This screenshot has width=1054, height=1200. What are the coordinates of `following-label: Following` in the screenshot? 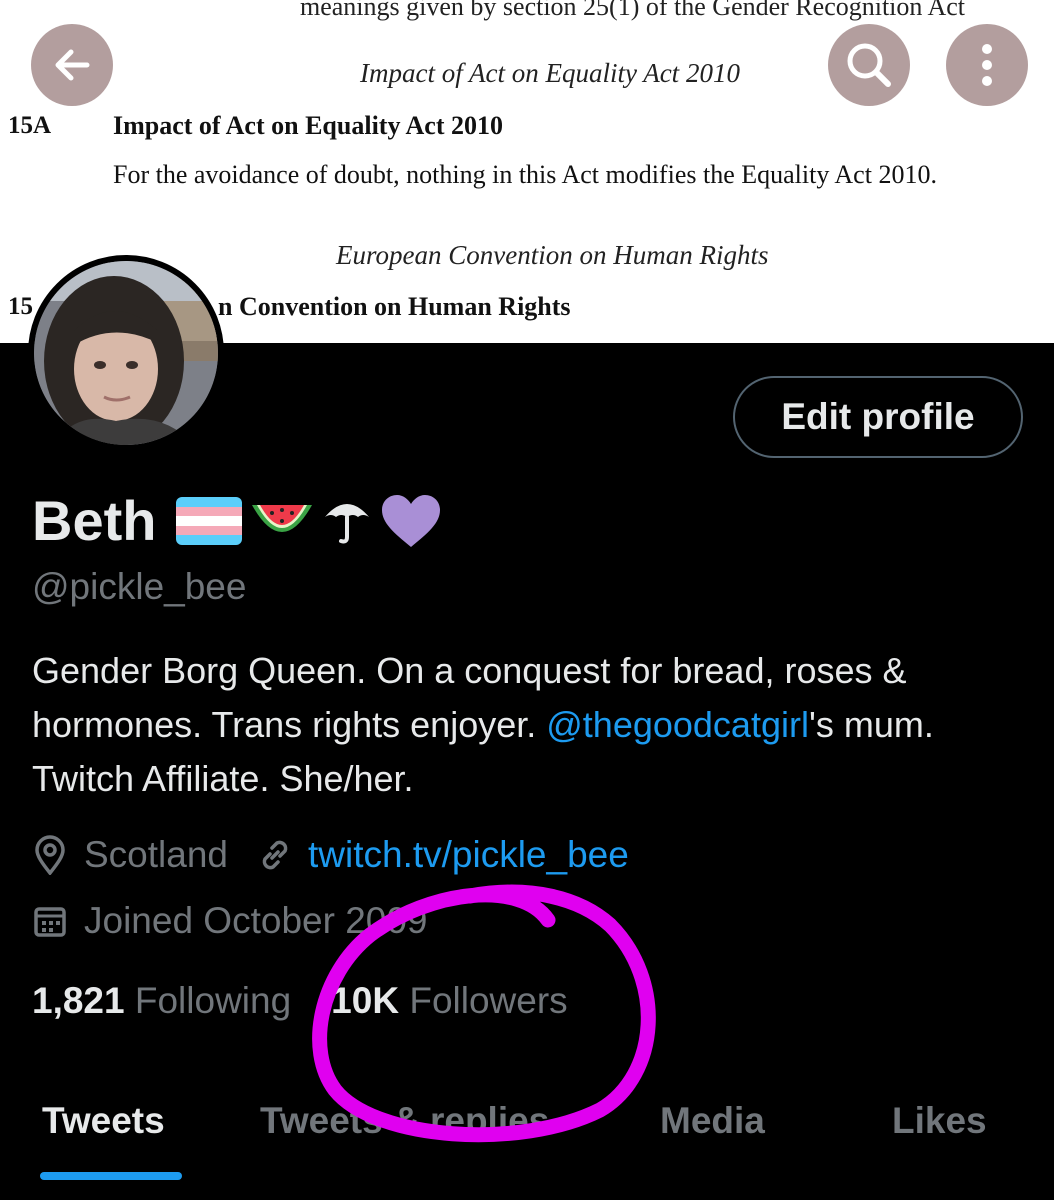 It's located at (213, 1000).